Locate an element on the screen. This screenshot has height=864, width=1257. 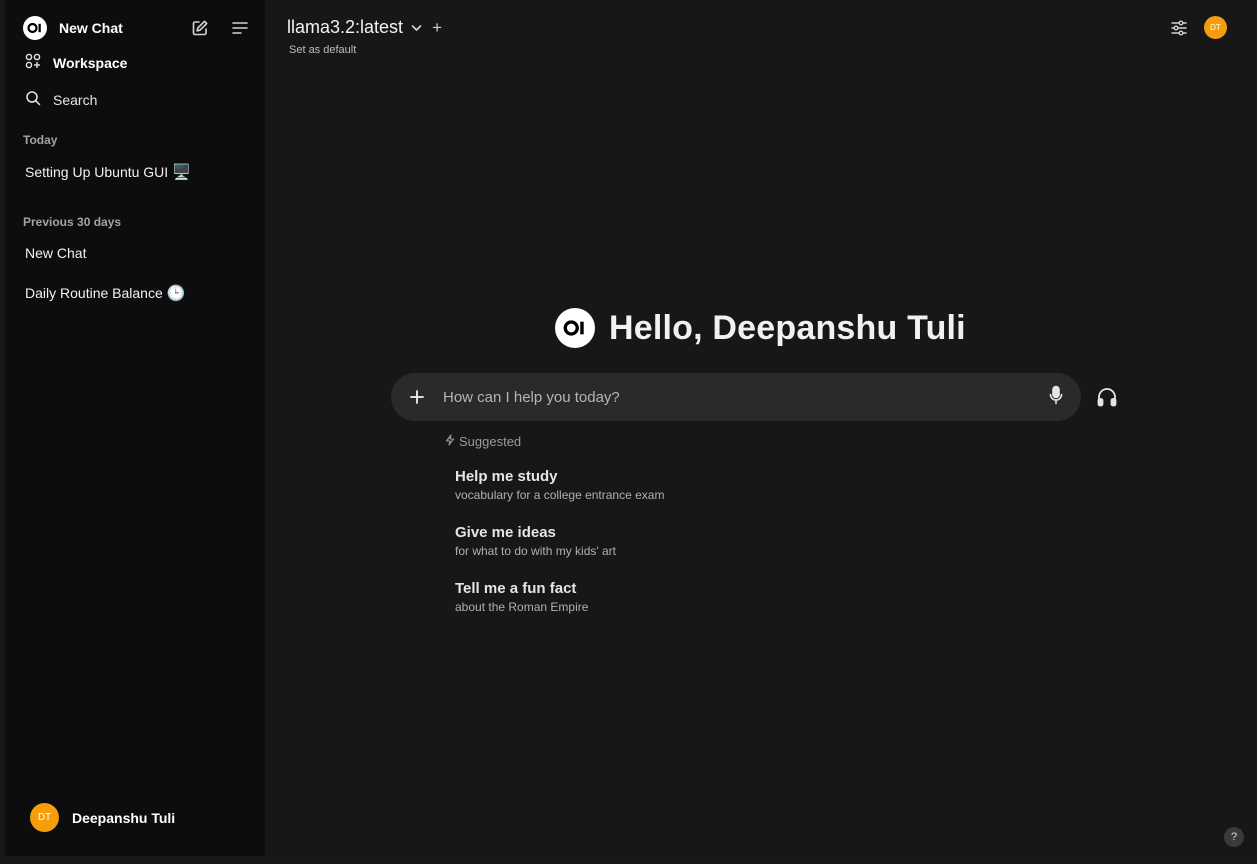
sidebar-header: New Chat is located at coordinates (137, 28).